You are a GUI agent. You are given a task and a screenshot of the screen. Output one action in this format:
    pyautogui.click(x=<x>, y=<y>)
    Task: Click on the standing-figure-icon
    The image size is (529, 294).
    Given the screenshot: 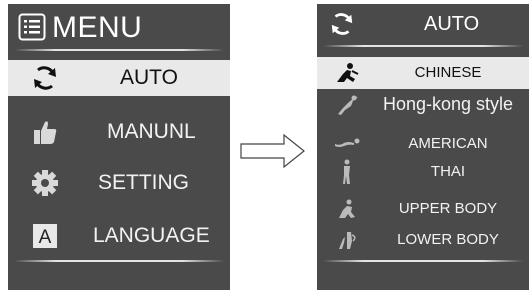 What is the action you would take?
    pyautogui.click(x=347, y=172)
    